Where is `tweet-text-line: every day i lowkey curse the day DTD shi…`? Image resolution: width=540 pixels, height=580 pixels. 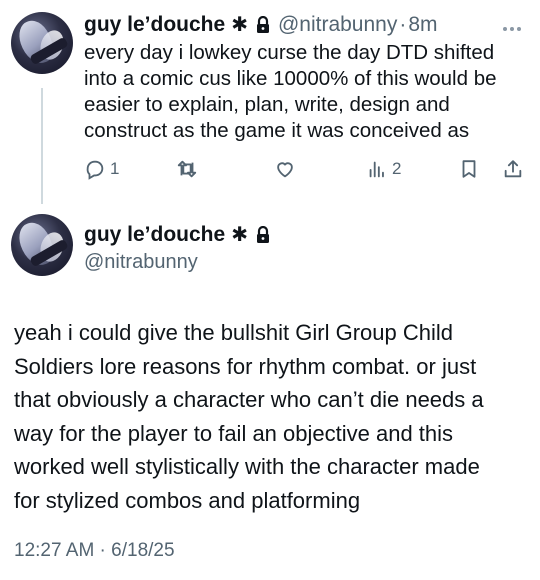 tweet-text-line: every day i lowkey curse the day DTD shi… is located at coordinates (289, 52).